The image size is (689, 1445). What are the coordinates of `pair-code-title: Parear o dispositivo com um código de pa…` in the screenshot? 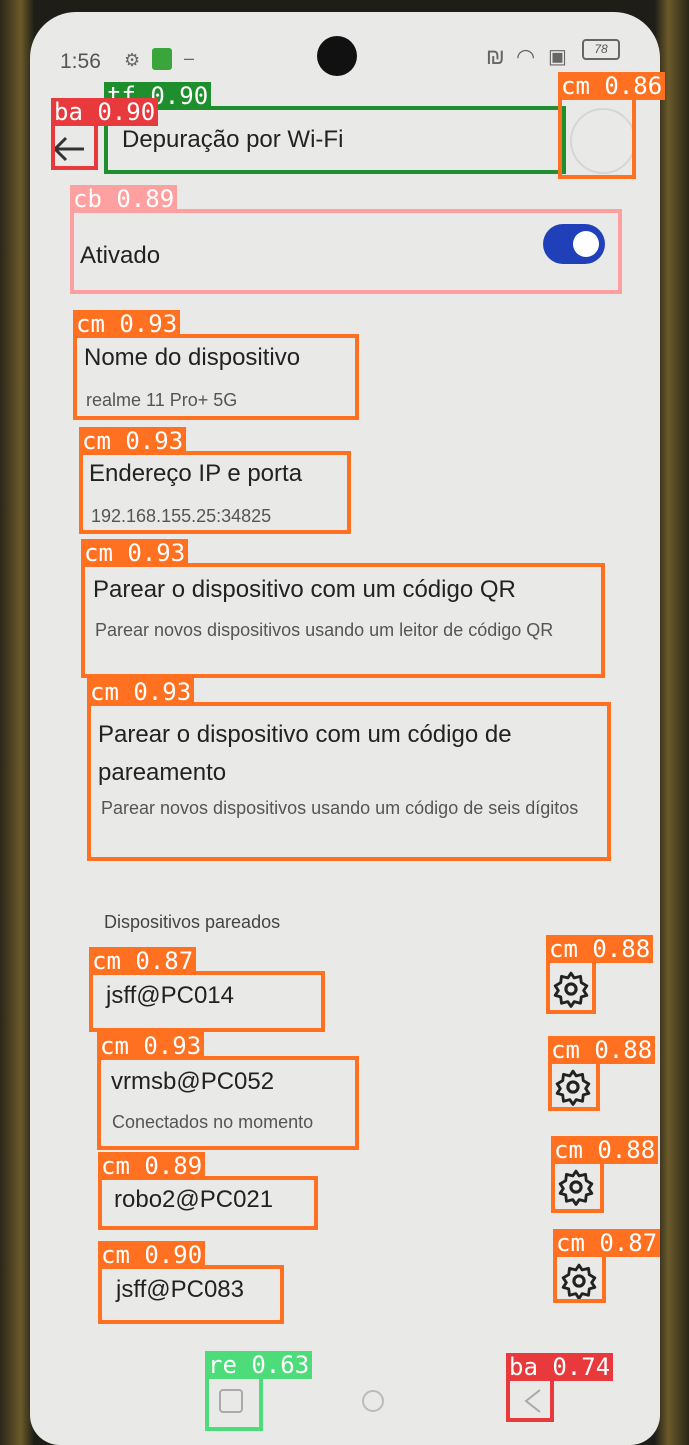 It's located at (358, 754).